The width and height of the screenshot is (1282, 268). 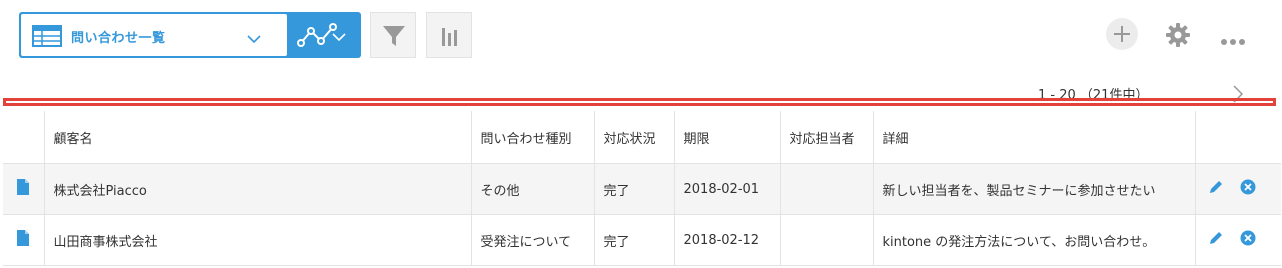 What do you see at coordinates (258, 137) in the screenshot?
I see `column-header-customer: 顧客名` at bounding box center [258, 137].